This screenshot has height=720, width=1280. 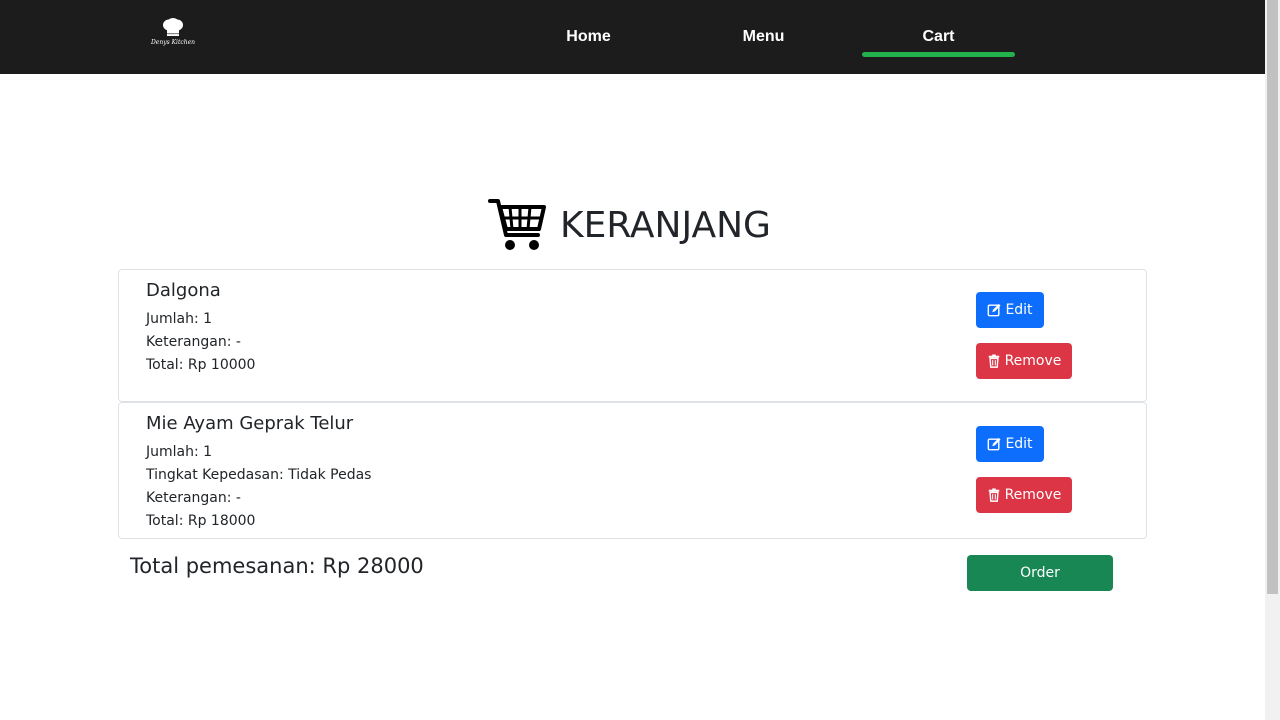 I want to click on top-navbar: Denys Kitchen Home Menu Cart, so click(x=632, y=37).